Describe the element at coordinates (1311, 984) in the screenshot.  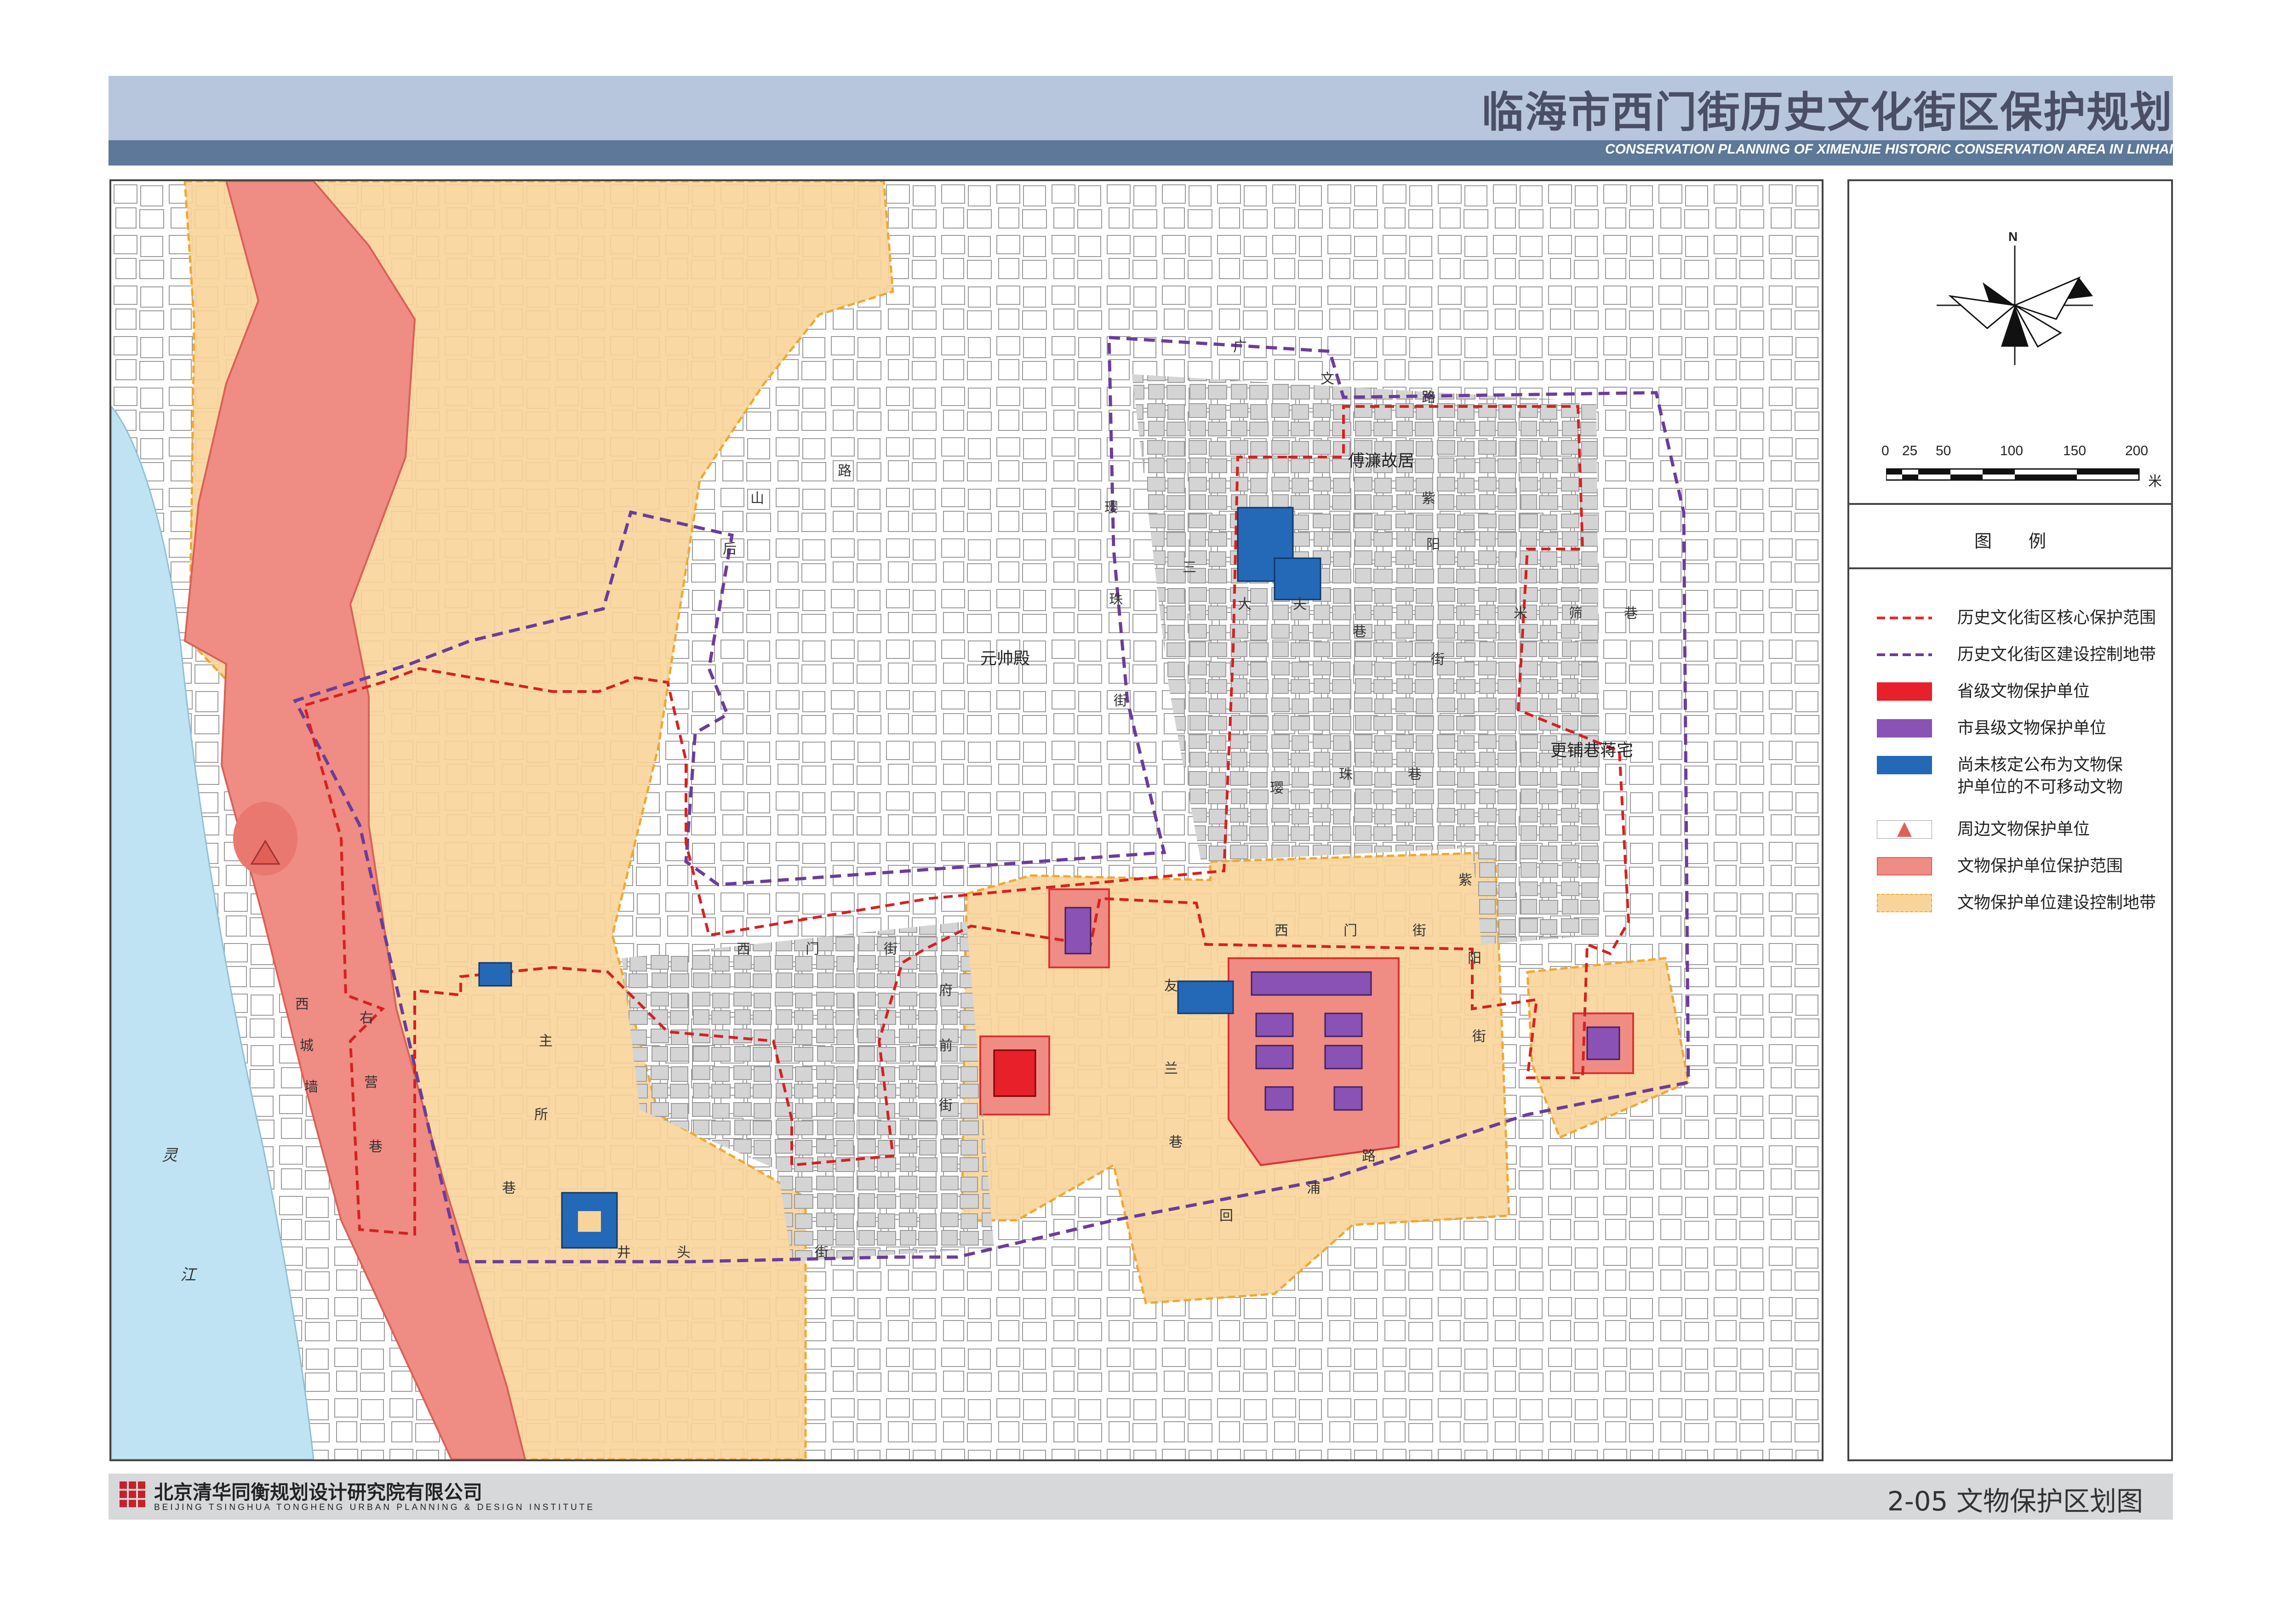
I see `county-relic-hall-top` at that location.